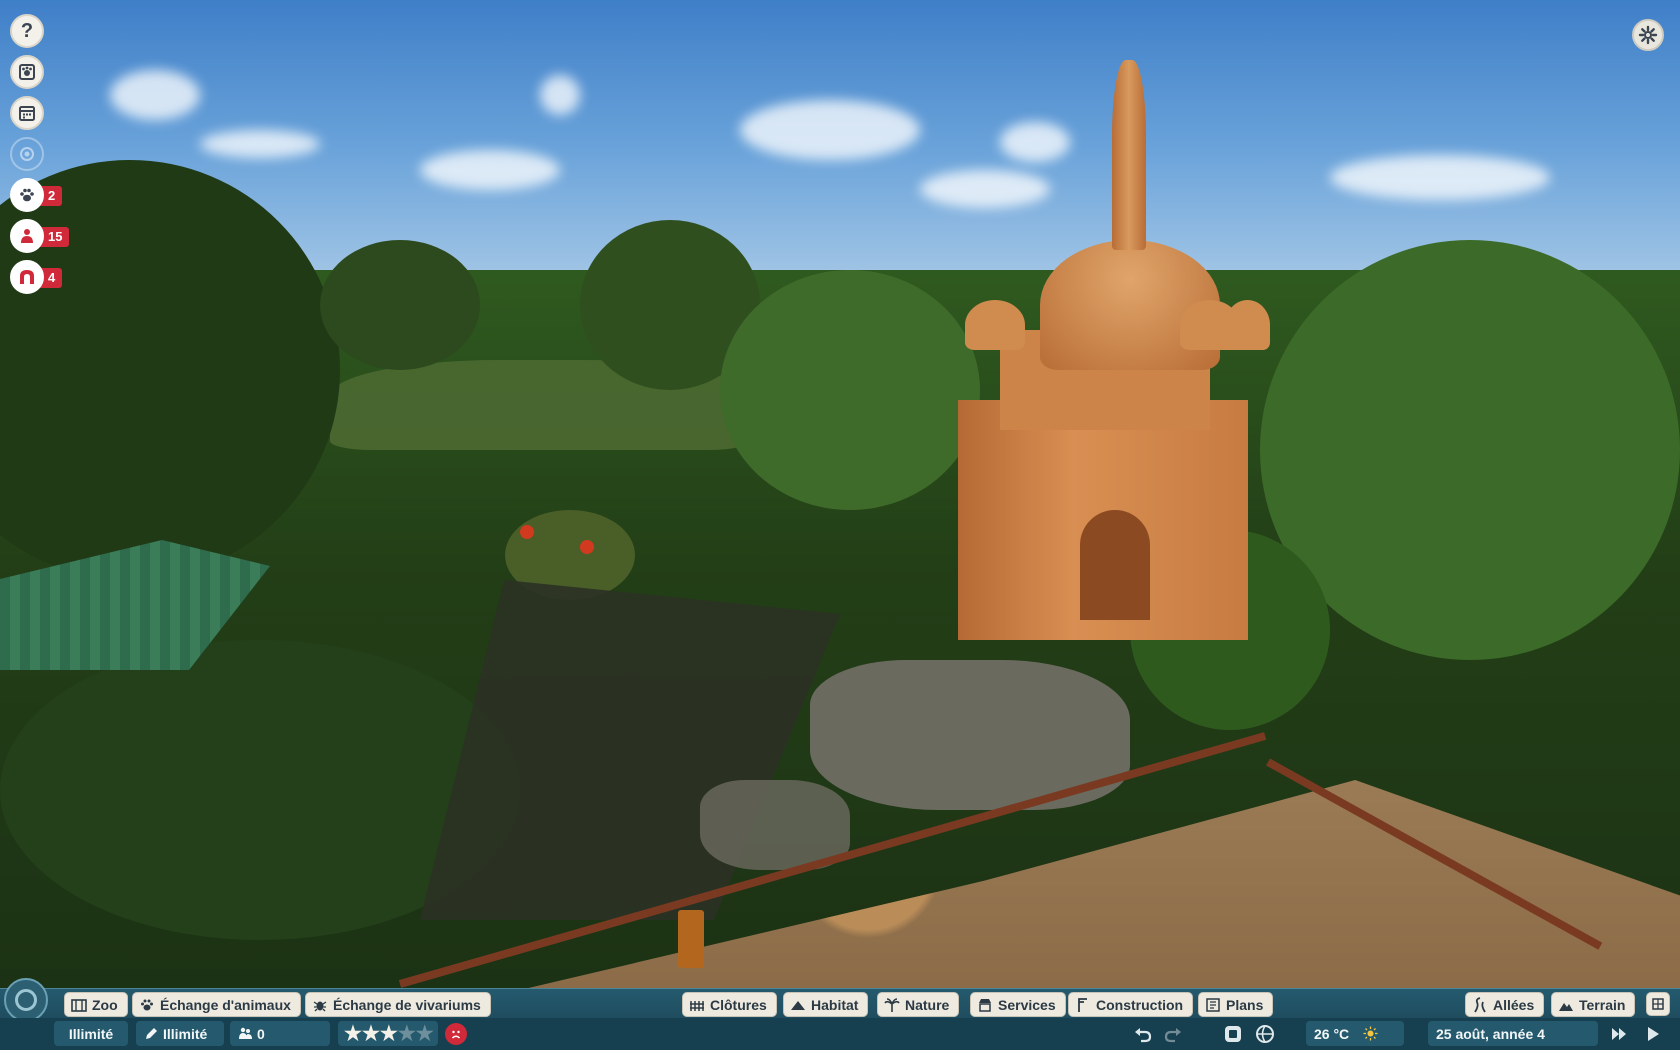 The height and width of the screenshot is (1050, 1680). I want to click on research-display: Illimité, so click(180, 1033).